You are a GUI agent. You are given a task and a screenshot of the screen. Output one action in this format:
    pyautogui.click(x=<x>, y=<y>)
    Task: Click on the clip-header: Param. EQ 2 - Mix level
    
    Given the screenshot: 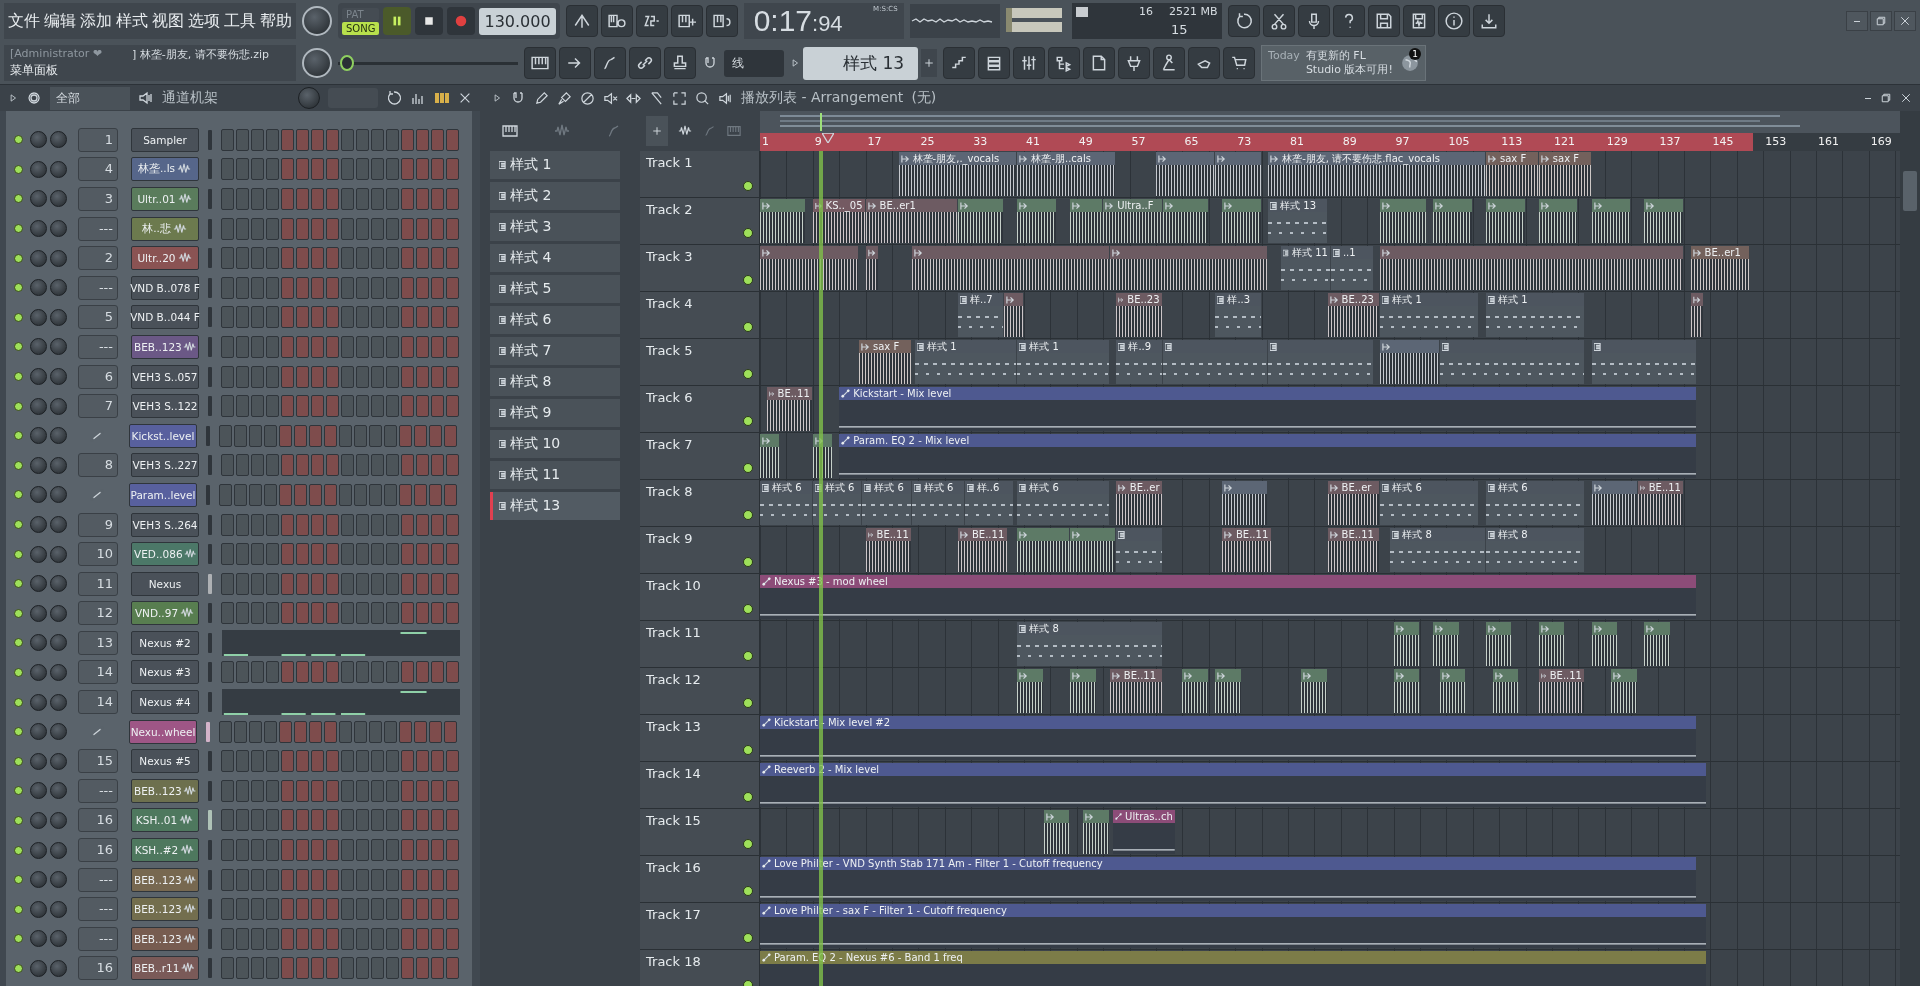 What is the action you would take?
    pyautogui.click(x=1268, y=440)
    